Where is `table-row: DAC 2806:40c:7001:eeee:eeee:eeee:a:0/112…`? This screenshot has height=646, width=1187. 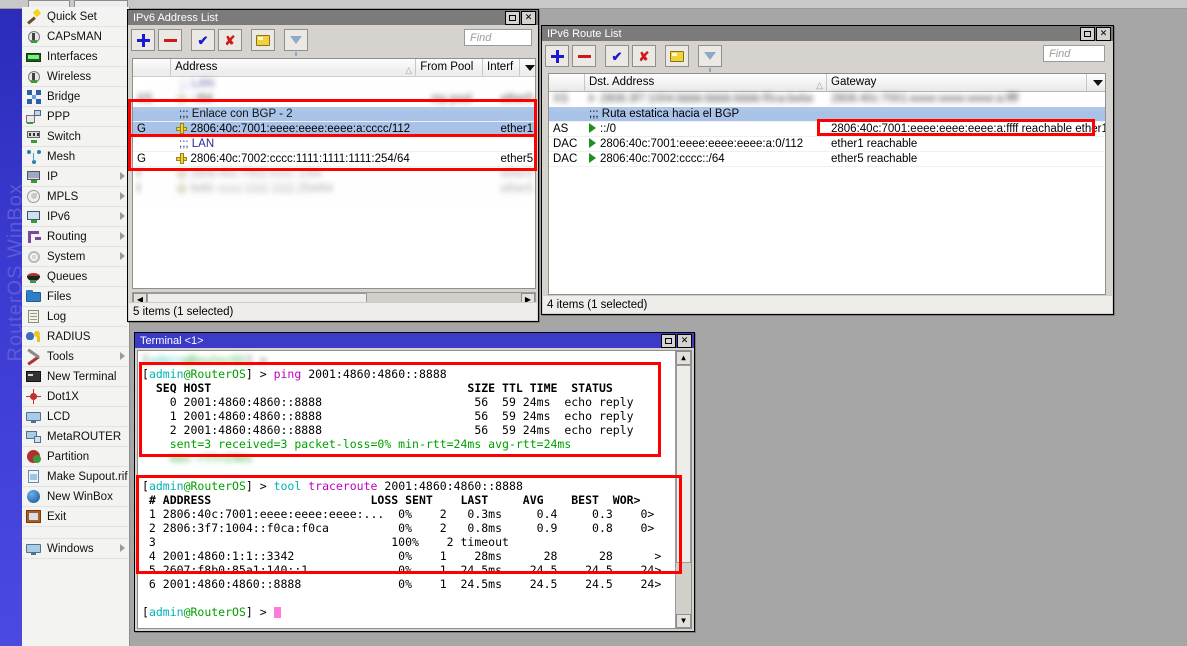
table-row: DAC 2806:40c:7001:eeee:eeee:eeee:a:0/112… is located at coordinates (827, 144).